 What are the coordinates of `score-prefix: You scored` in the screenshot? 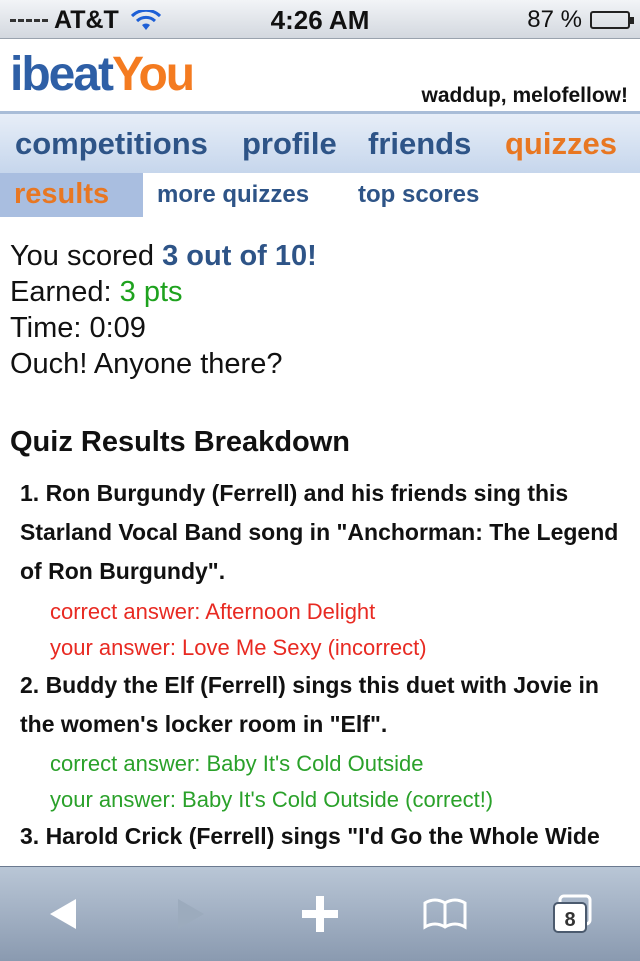 It's located at (82, 256).